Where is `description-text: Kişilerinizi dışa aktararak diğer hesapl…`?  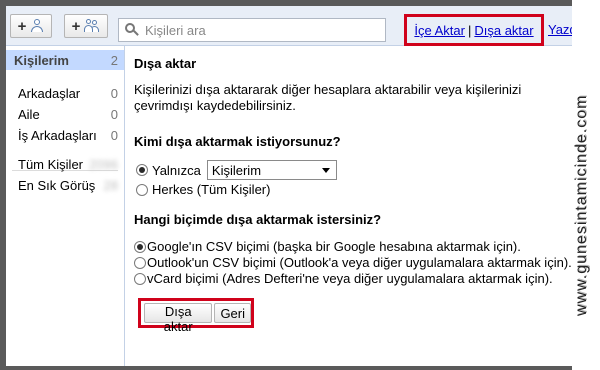 description-text: Kişilerinizi dışa aktararak diğer hesapl… is located at coordinates (328, 97).